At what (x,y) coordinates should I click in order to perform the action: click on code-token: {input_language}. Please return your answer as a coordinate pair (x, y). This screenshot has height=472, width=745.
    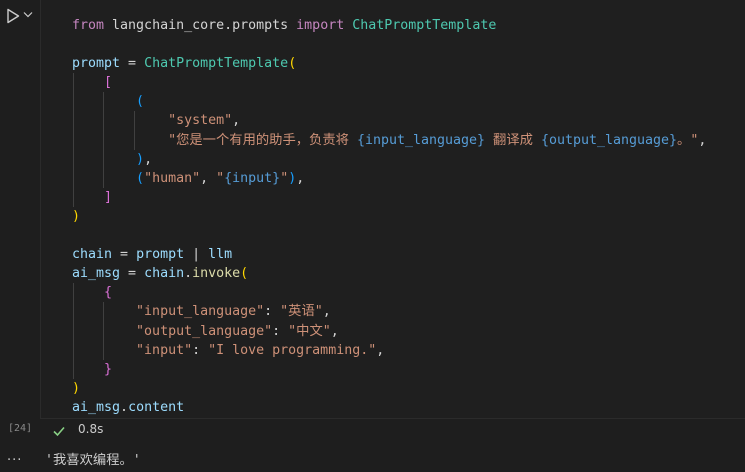
    Looking at the image, I should click on (421, 140).